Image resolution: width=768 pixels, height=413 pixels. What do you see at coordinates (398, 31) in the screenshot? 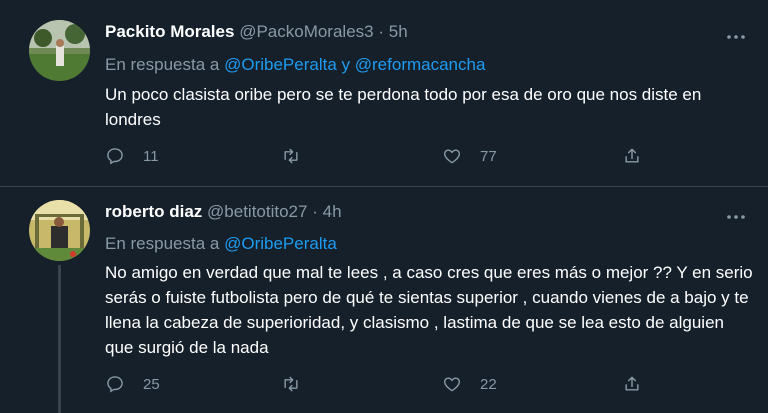
I see `timestamp: 5h` at bounding box center [398, 31].